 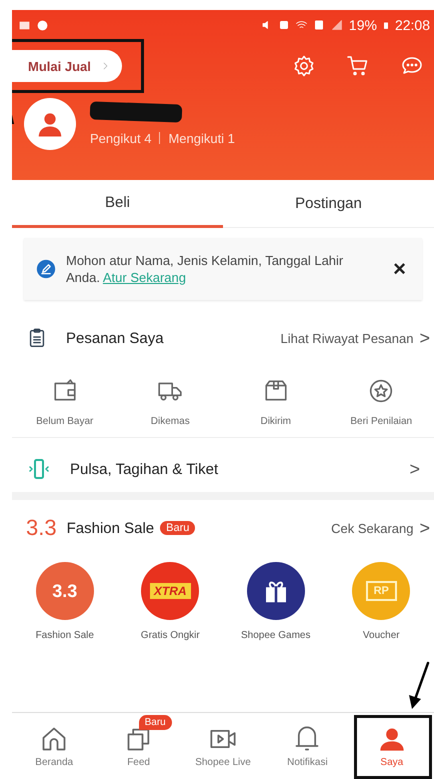 What do you see at coordinates (67, 66) in the screenshot?
I see `sell-button: Mulai Jual` at bounding box center [67, 66].